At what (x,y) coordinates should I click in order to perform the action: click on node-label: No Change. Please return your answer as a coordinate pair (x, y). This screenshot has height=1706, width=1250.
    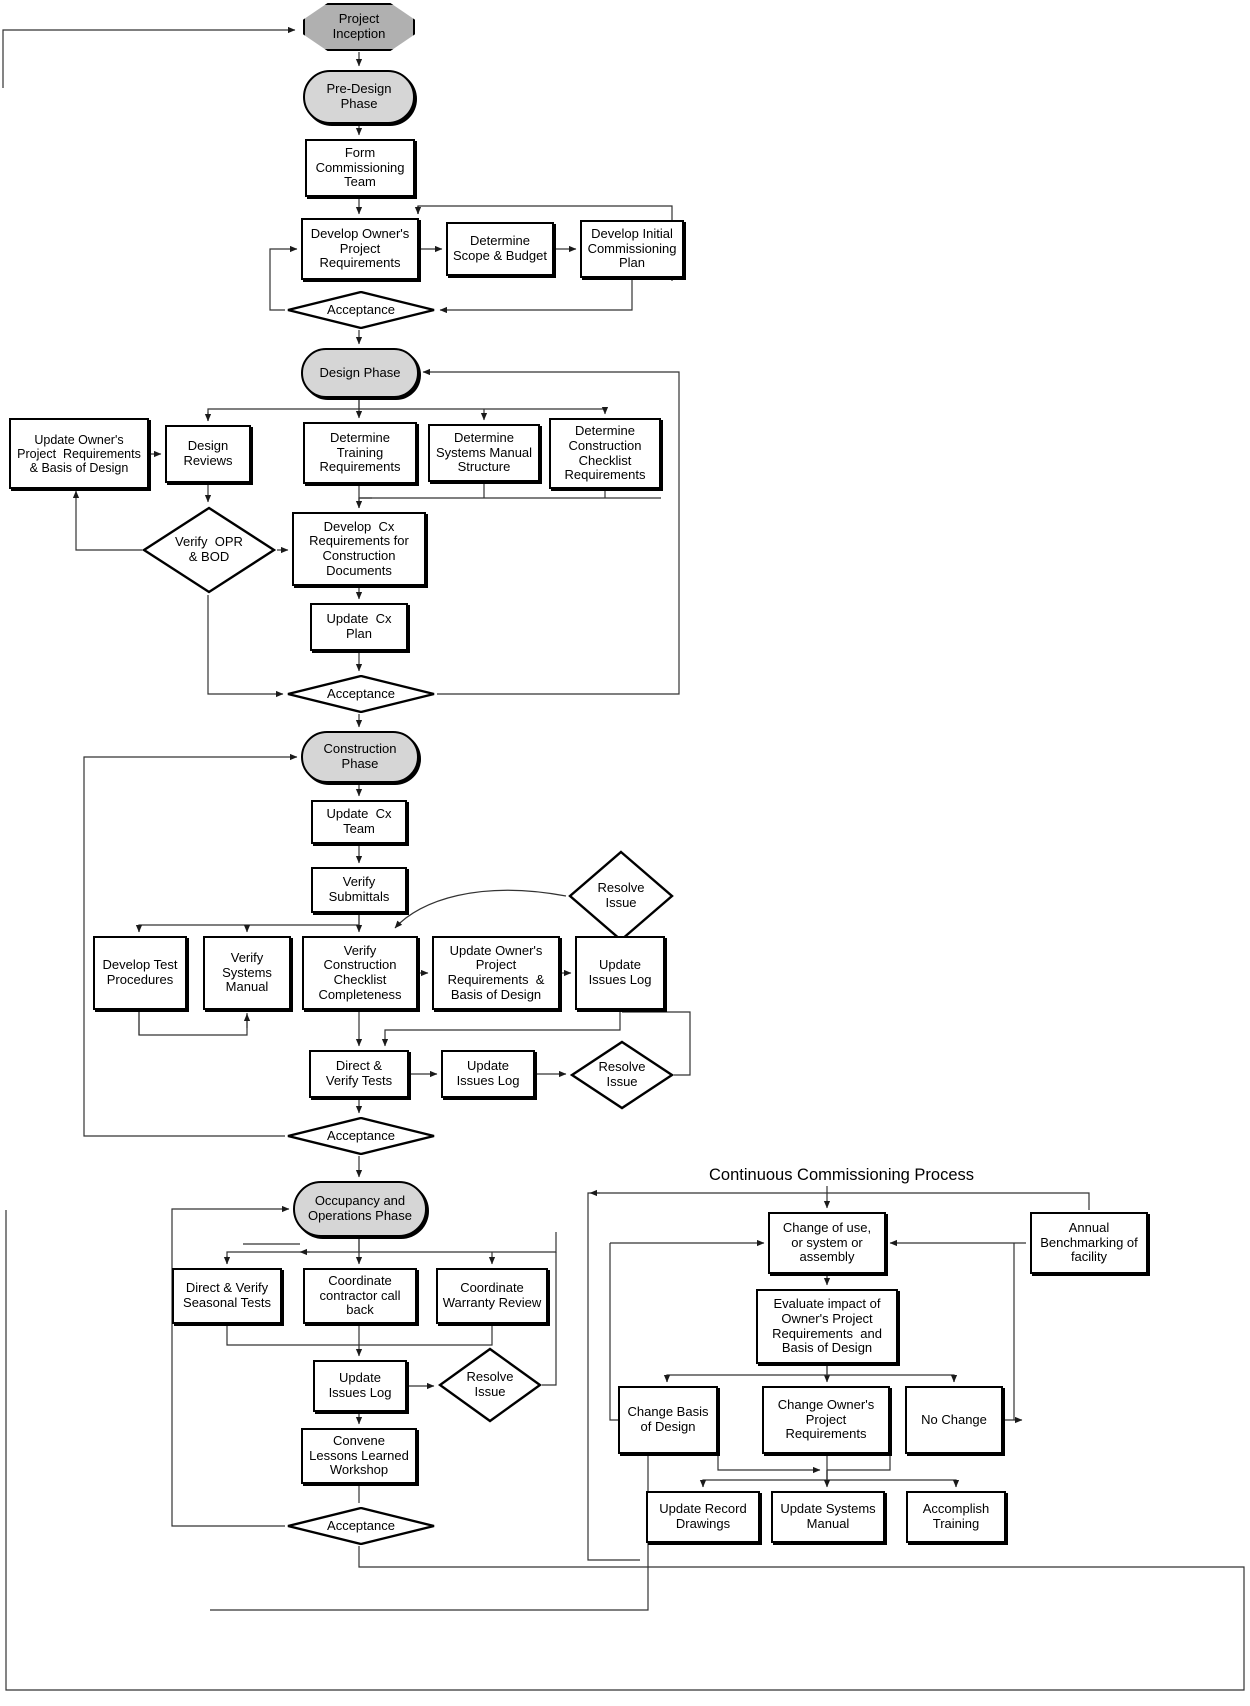
    Looking at the image, I should click on (954, 1419).